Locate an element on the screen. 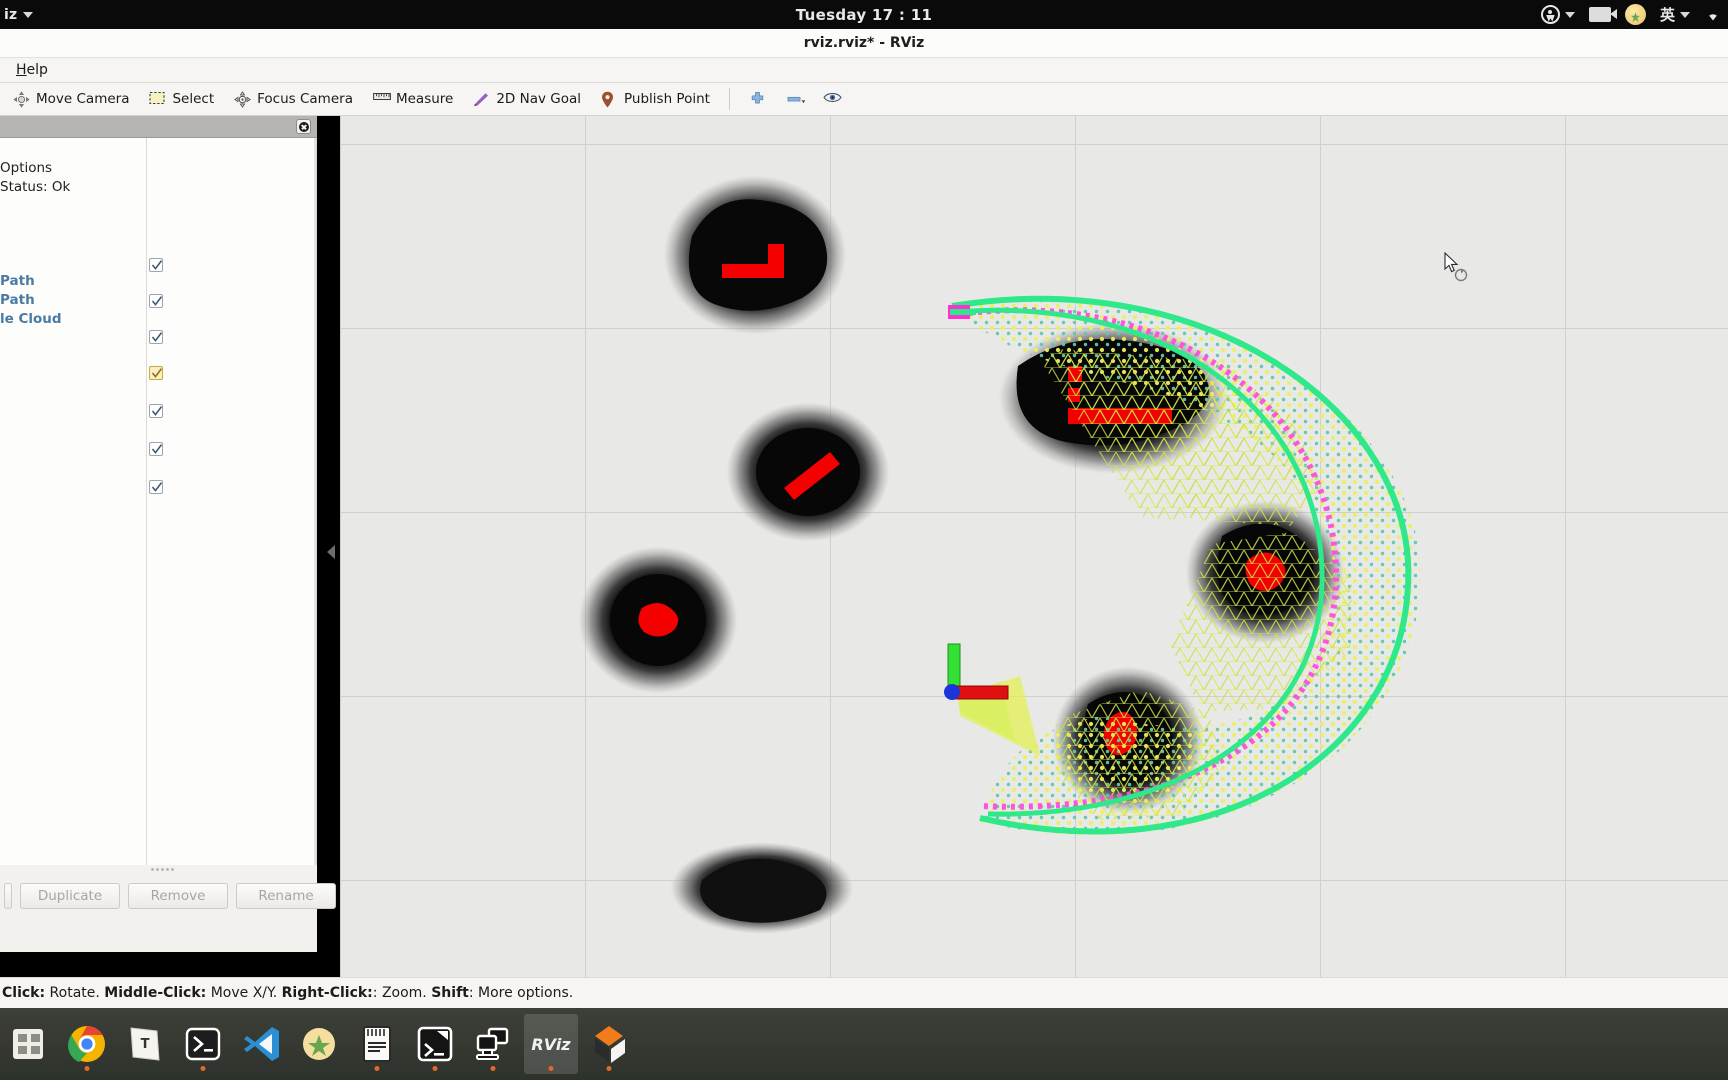 The width and height of the screenshot is (1728, 1080). panel-resize-grip is located at coordinates (163, 869).